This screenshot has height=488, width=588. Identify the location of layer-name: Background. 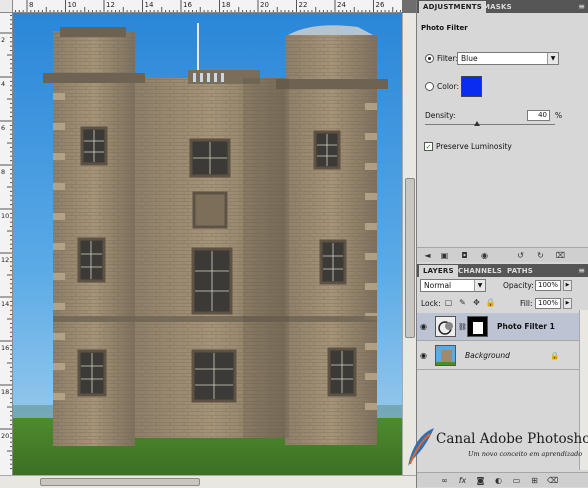
(487, 355).